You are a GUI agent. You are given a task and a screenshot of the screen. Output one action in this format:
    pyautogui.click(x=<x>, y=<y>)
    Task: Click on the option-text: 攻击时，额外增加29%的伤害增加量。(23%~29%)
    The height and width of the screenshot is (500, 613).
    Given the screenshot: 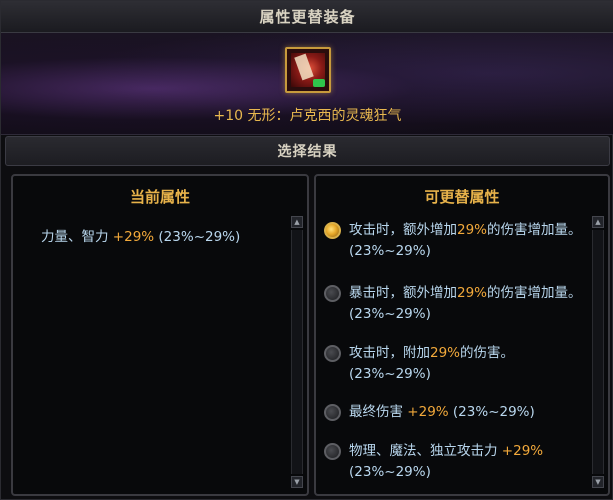 What is the action you would take?
    pyautogui.click(x=467, y=241)
    